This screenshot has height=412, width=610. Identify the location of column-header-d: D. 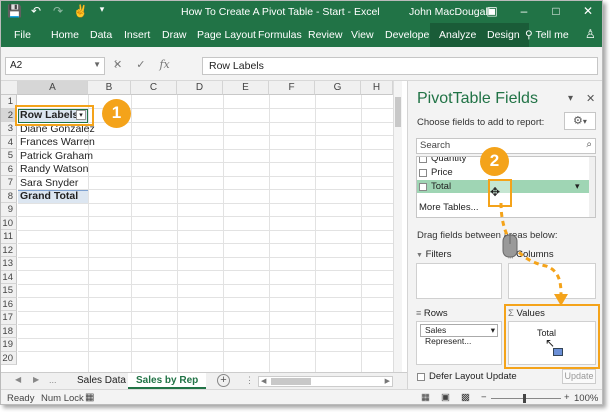
(200, 88).